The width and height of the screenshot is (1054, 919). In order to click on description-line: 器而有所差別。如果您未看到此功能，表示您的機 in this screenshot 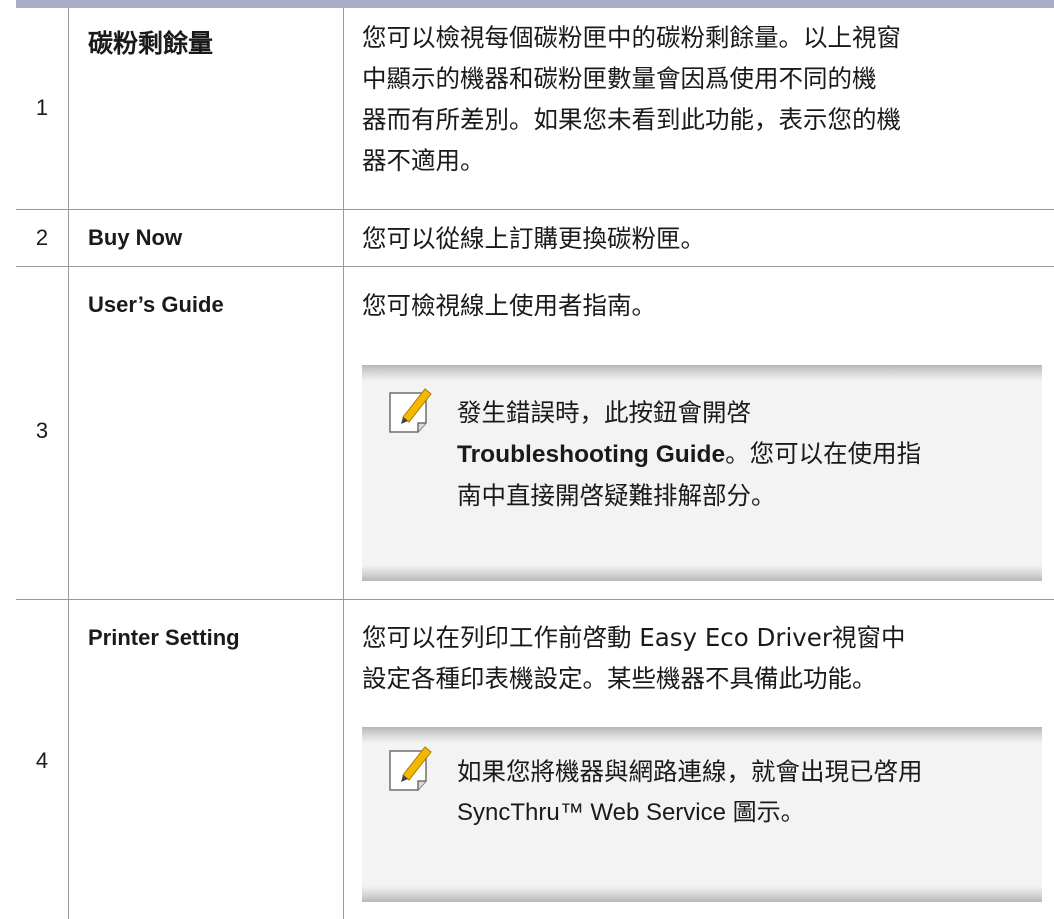, I will do `click(631, 119)`.